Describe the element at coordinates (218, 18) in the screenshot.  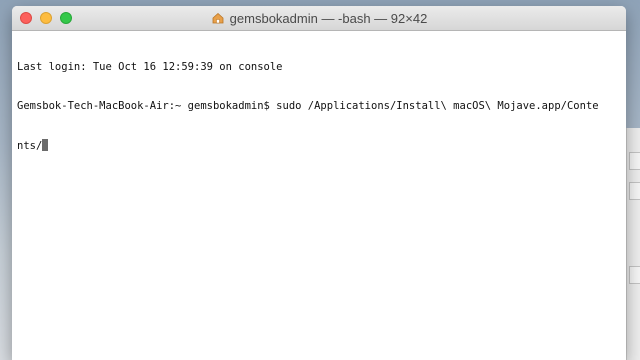
I see `home-folder-icon` at that location.